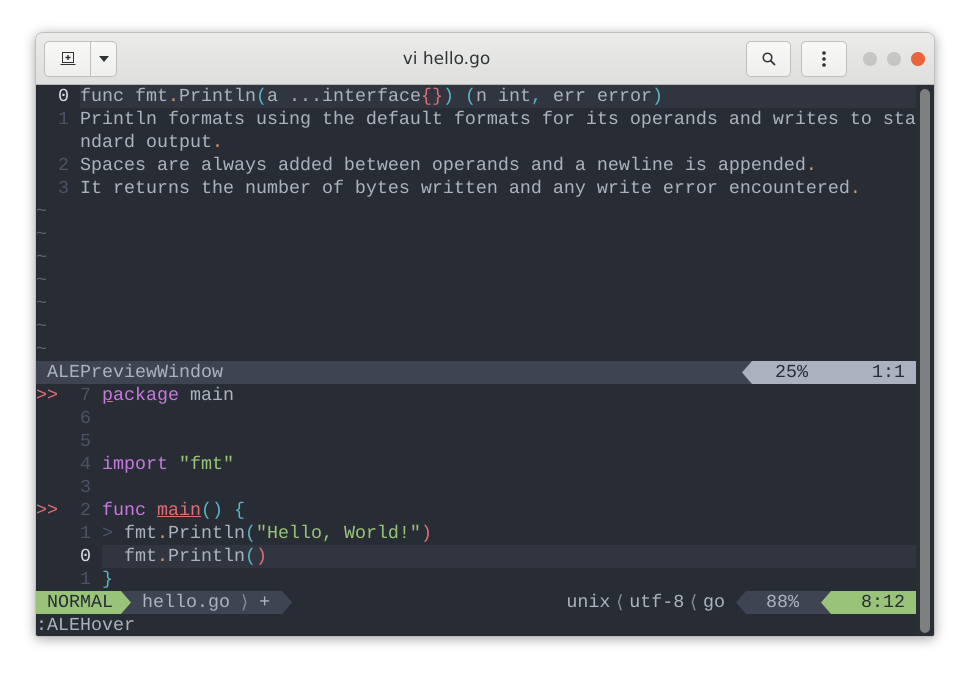  I want to click on new-tab-button, so click(67, 58).